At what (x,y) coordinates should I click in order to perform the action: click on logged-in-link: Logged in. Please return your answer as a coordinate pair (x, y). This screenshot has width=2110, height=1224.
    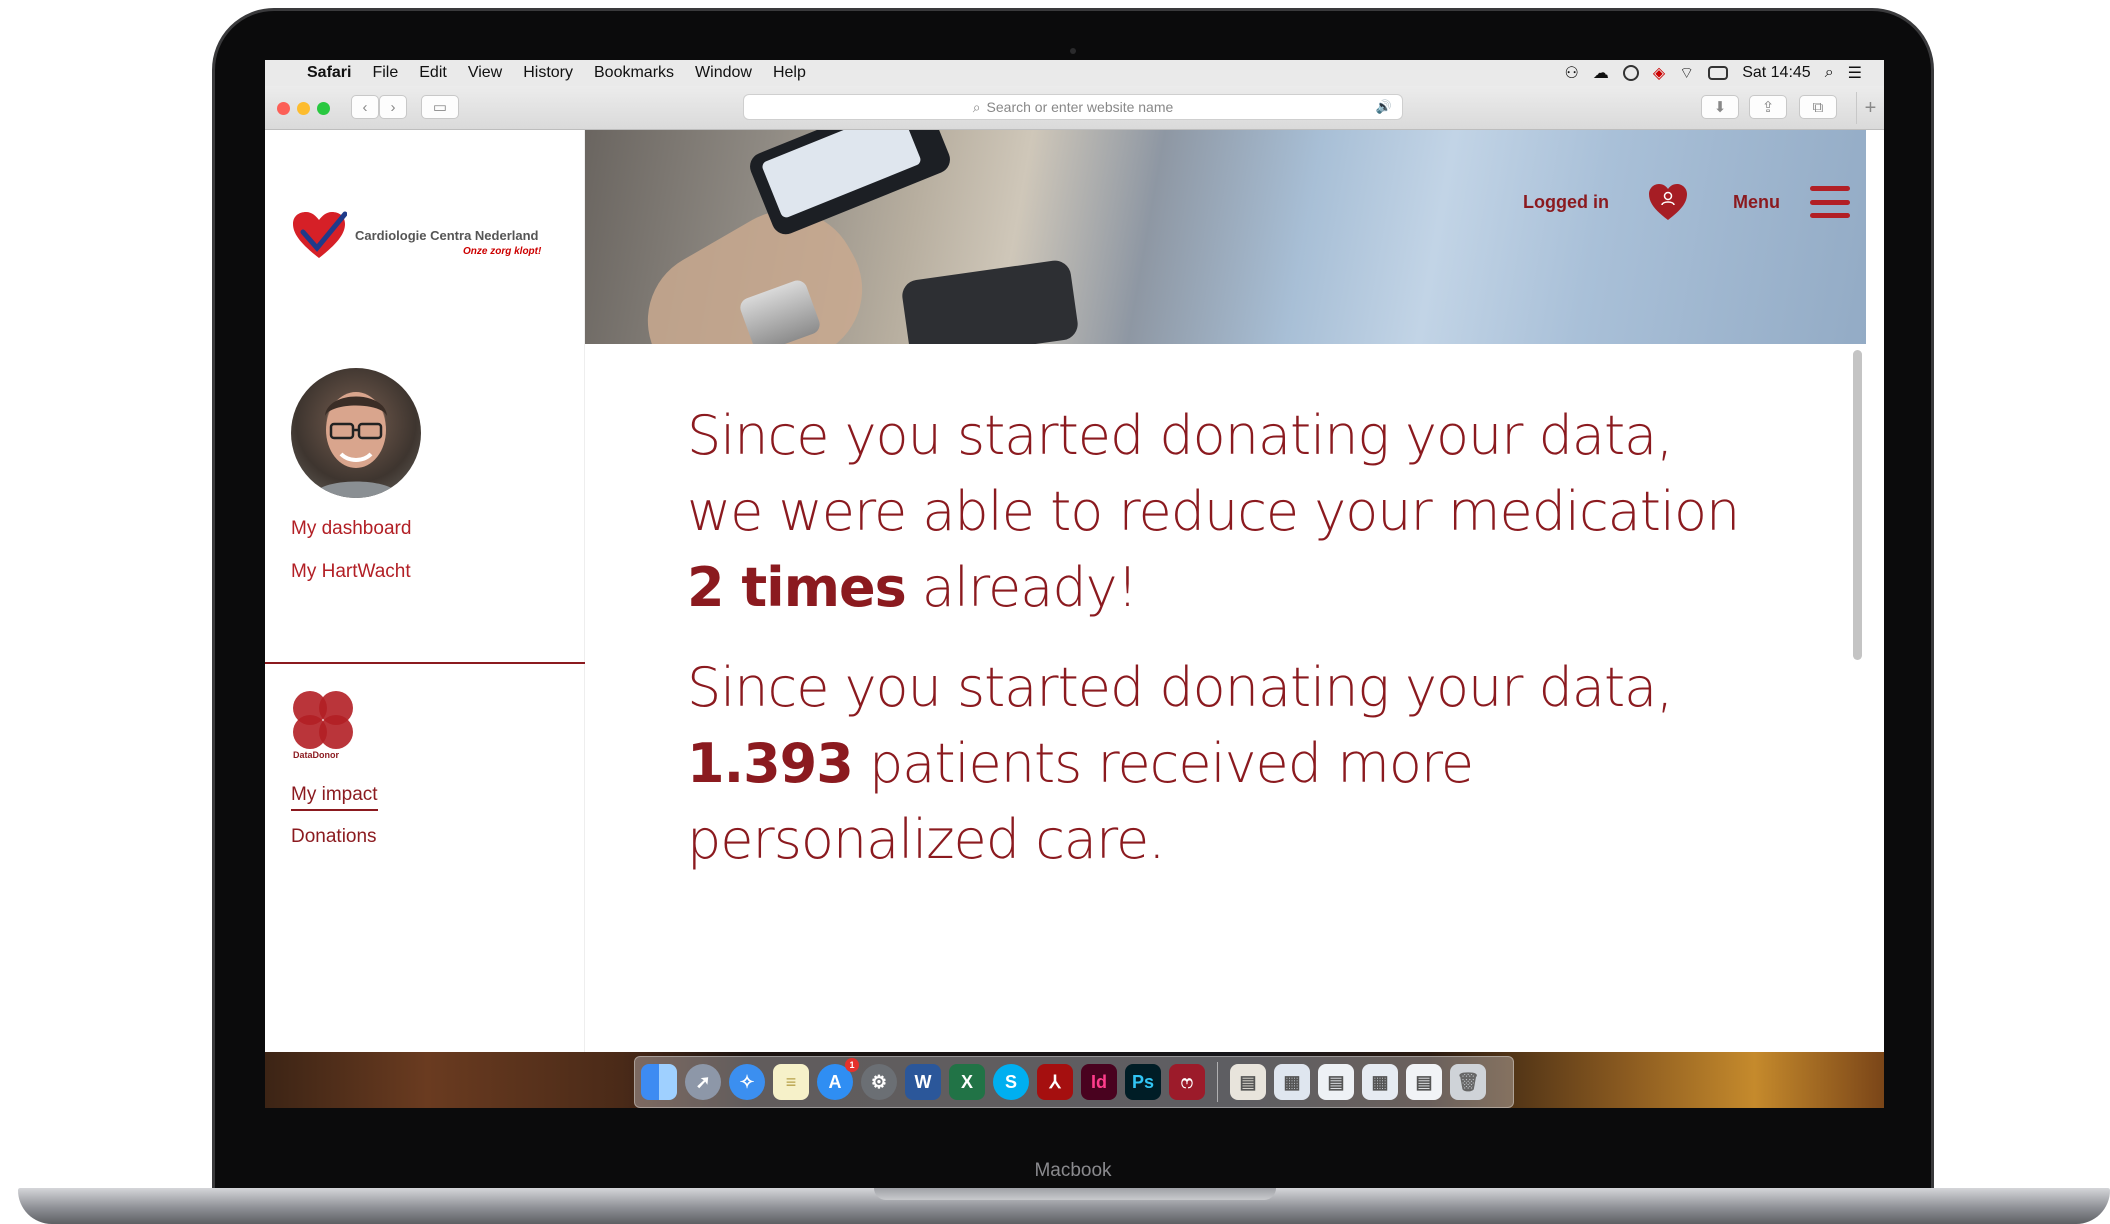
    Looking at the image, I should click on (1566, 202).